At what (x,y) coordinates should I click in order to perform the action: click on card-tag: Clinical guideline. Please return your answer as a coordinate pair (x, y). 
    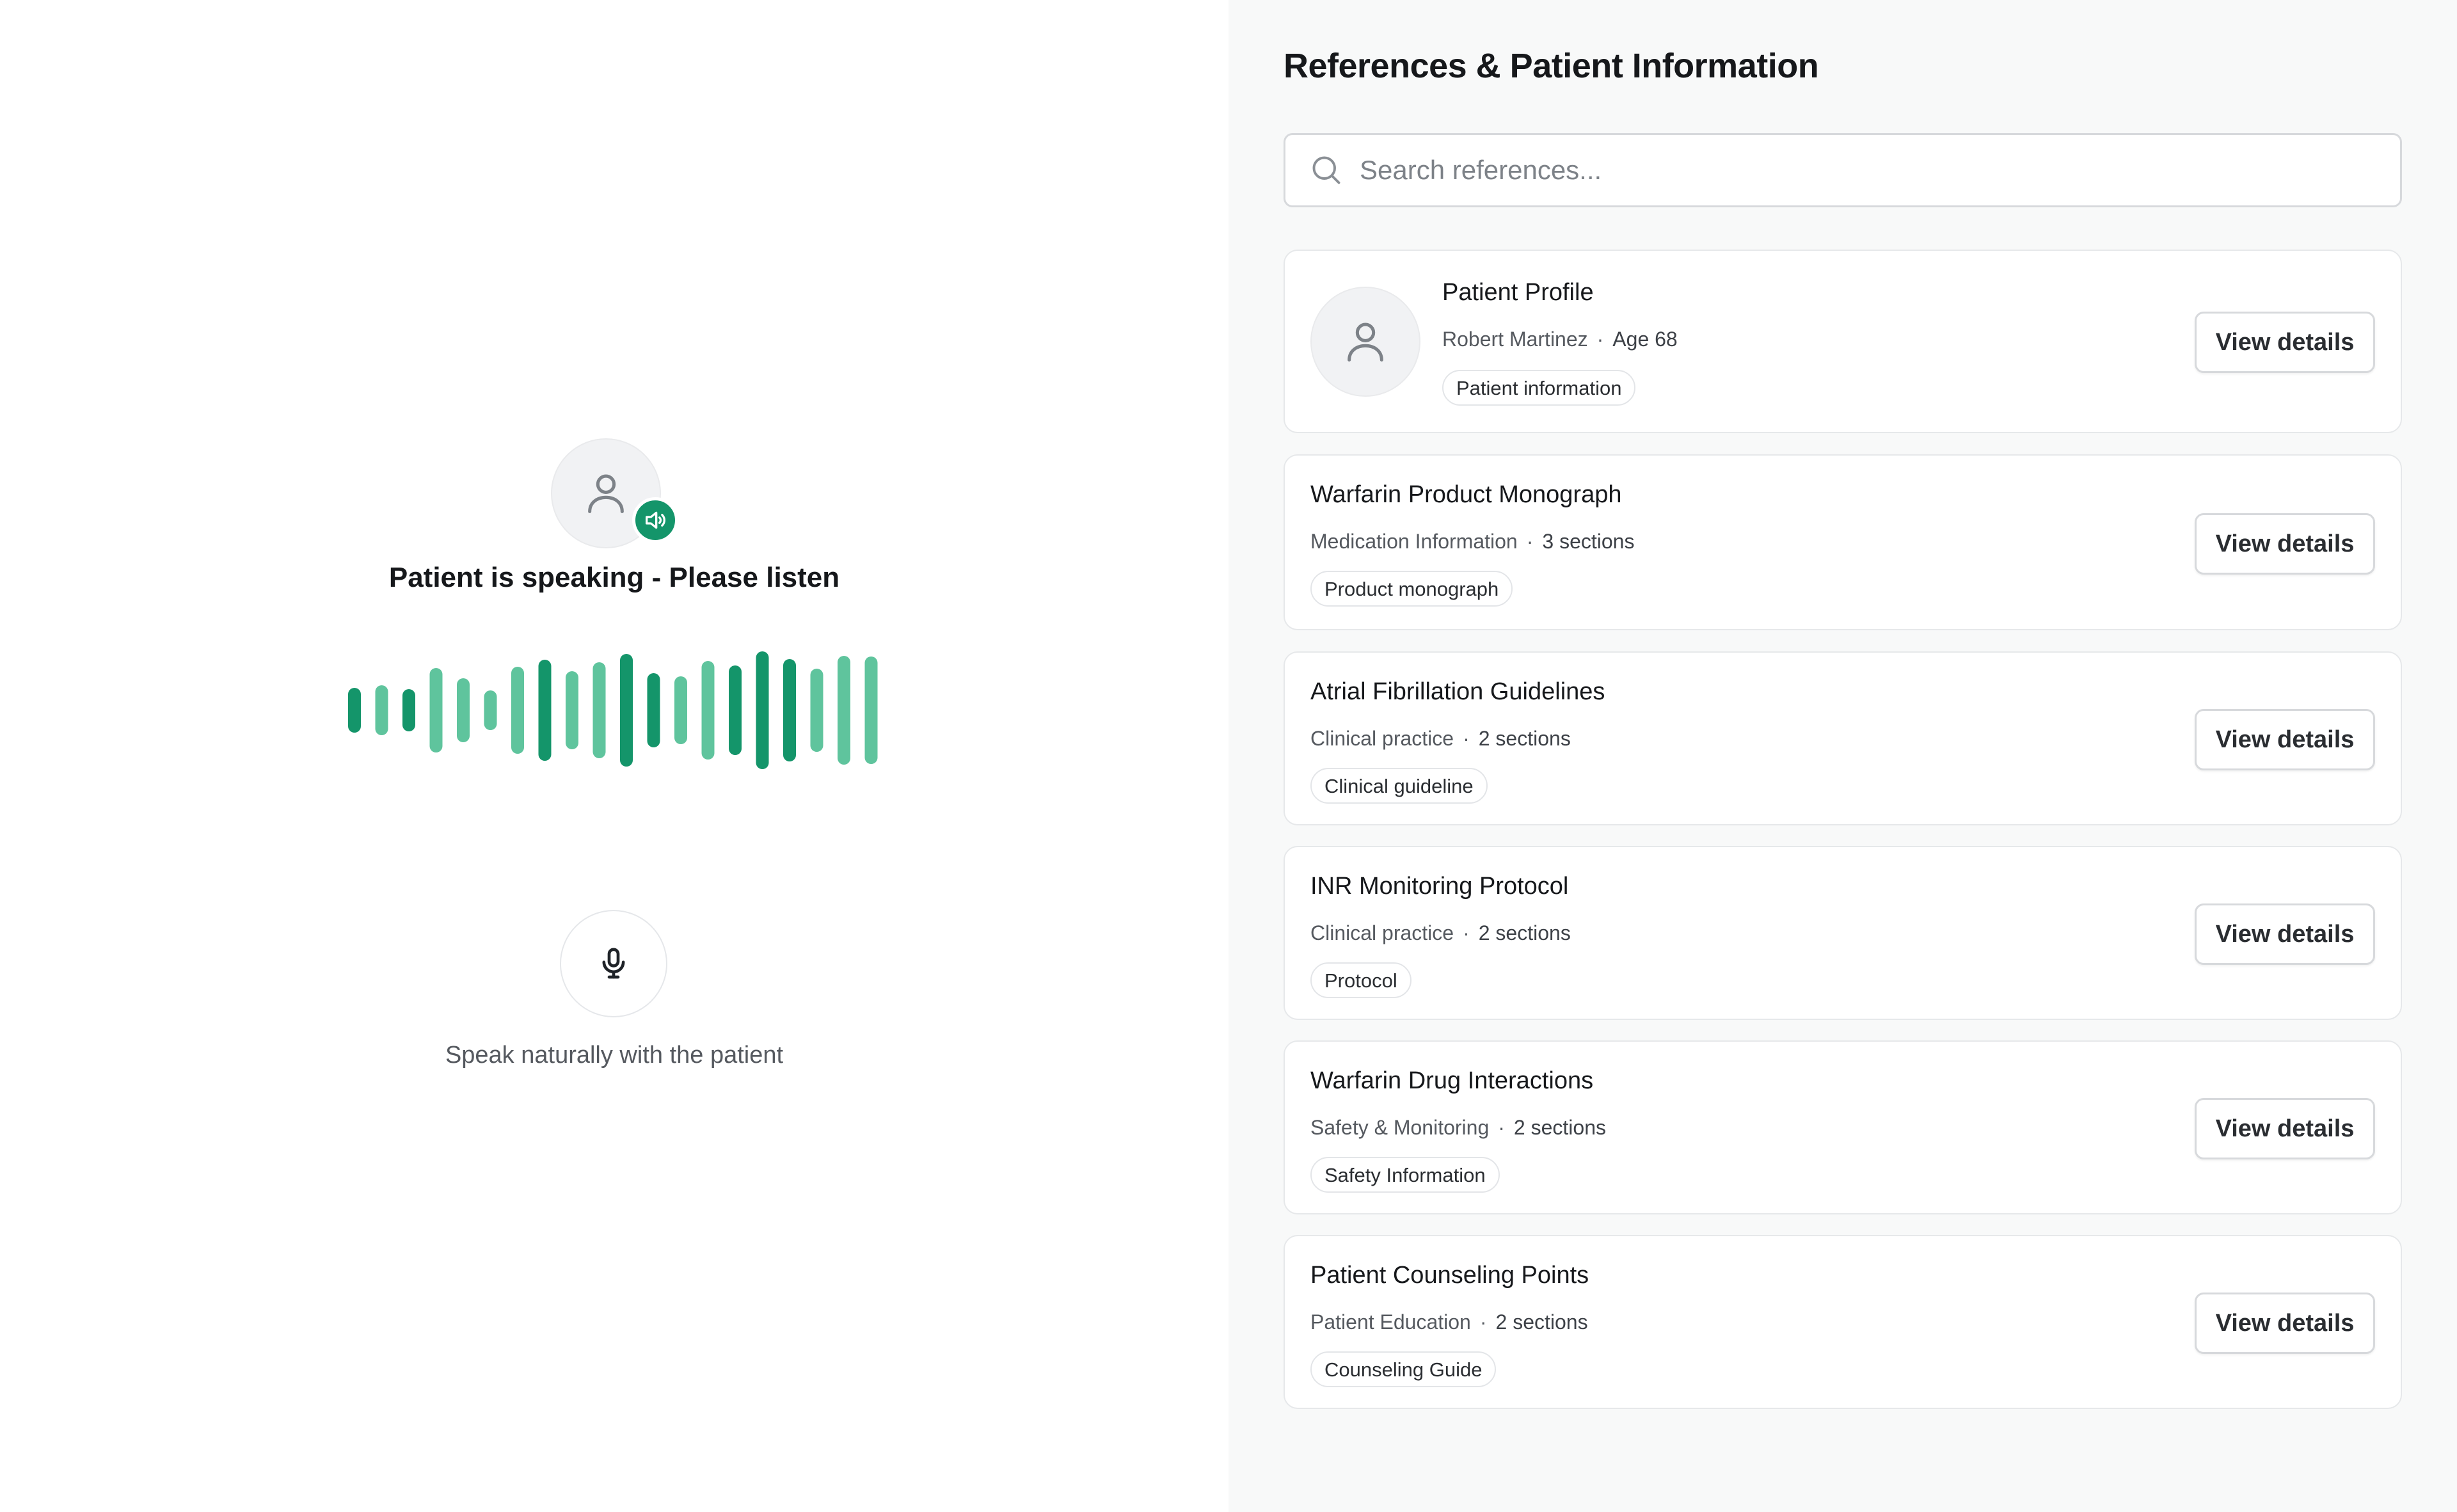
    Looking at the image, I should click on (1399, 786).